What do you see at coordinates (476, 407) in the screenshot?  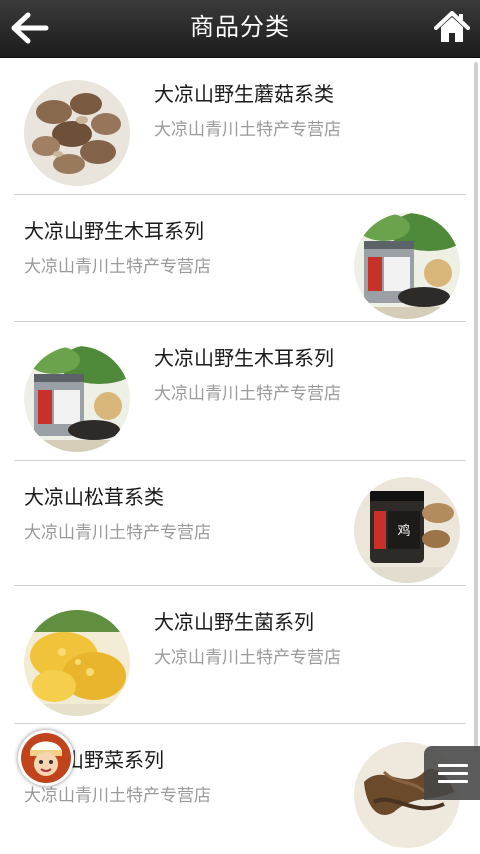 I see `scrollbar` at bounding box center [476, 407].